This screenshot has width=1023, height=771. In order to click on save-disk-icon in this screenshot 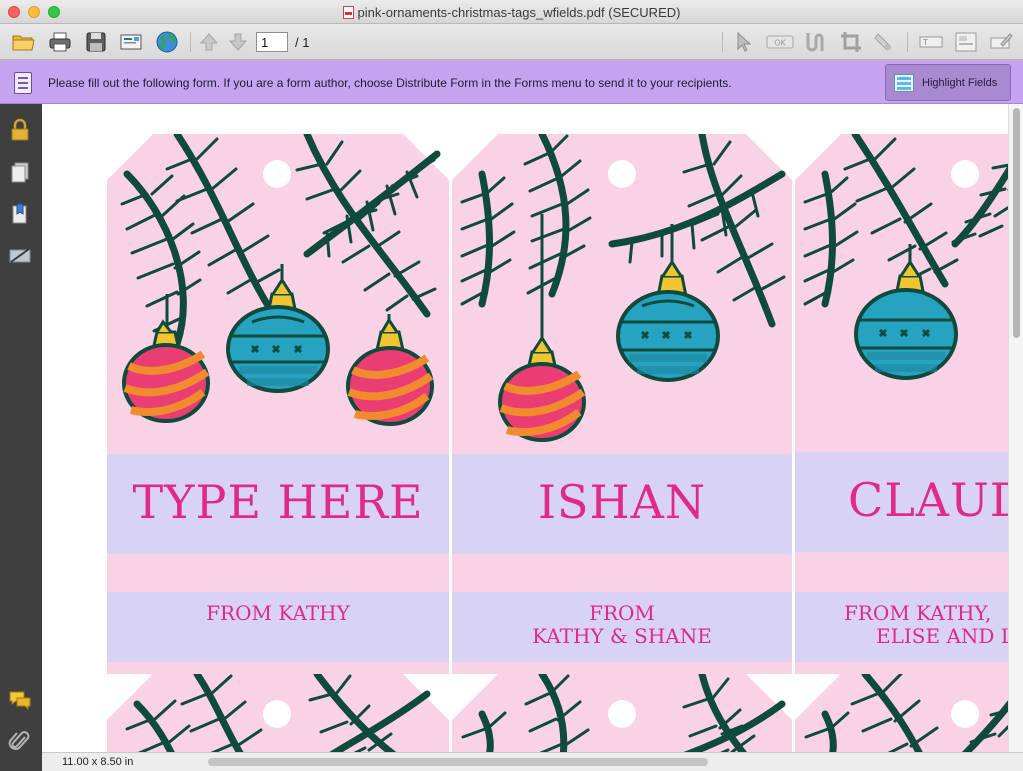, I will do `click(96, 42)`.